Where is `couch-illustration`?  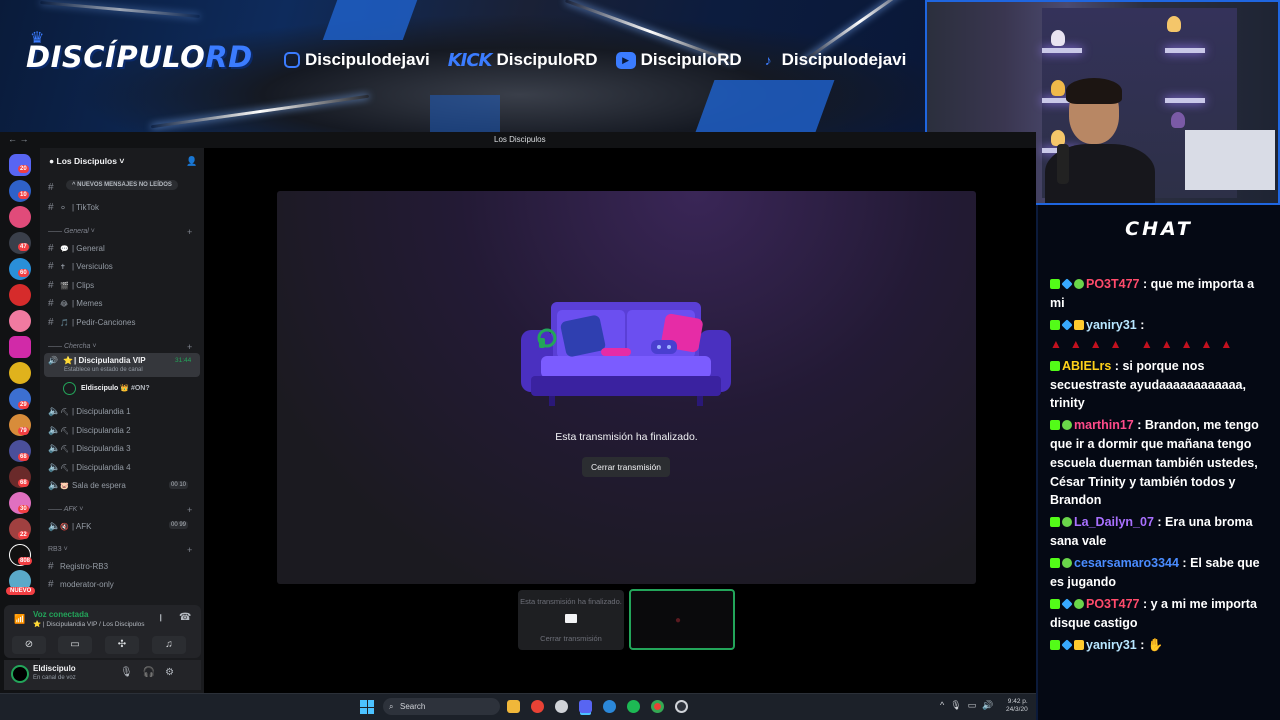 couch-illustration is located at coordinates (626, 354).